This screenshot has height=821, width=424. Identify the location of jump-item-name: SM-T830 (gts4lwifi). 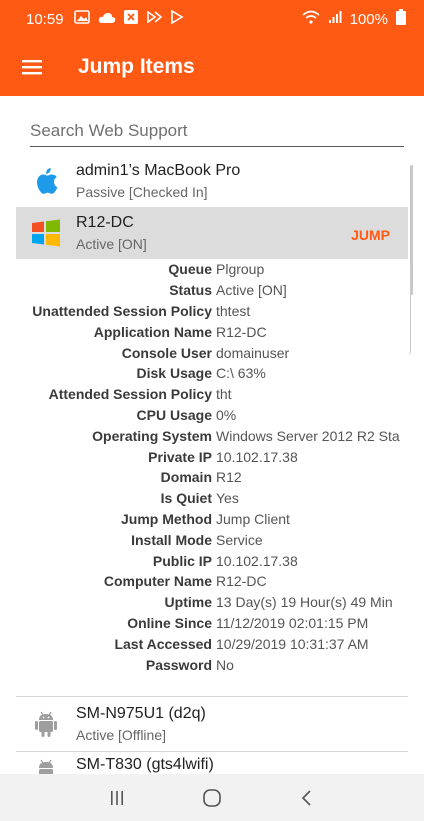
(145, 764).